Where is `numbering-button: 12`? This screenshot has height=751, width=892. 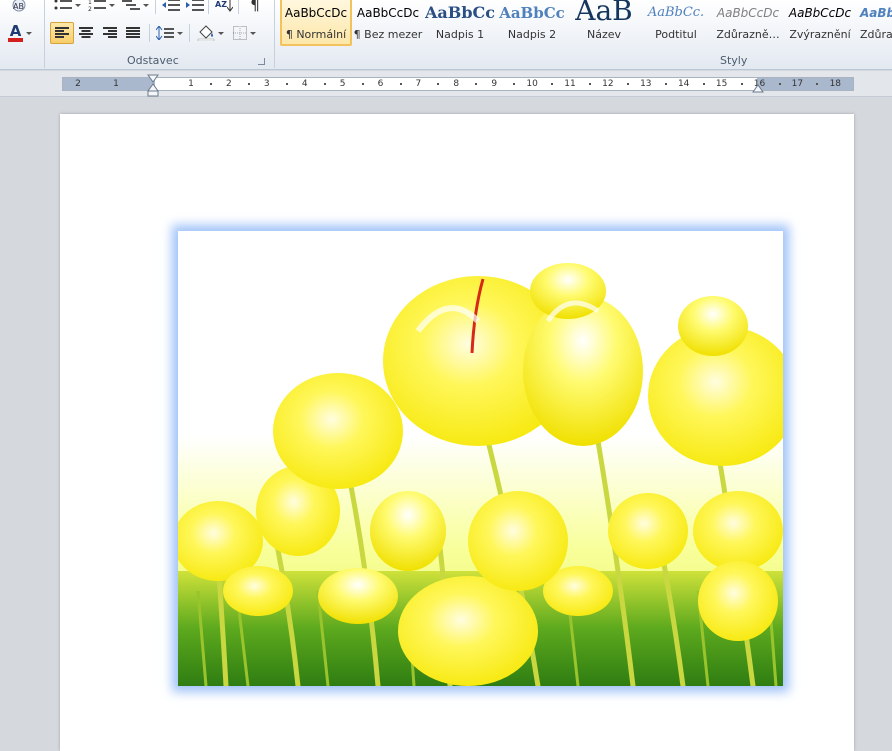 numbering-button: 12 is located at coordinates (101, 8).